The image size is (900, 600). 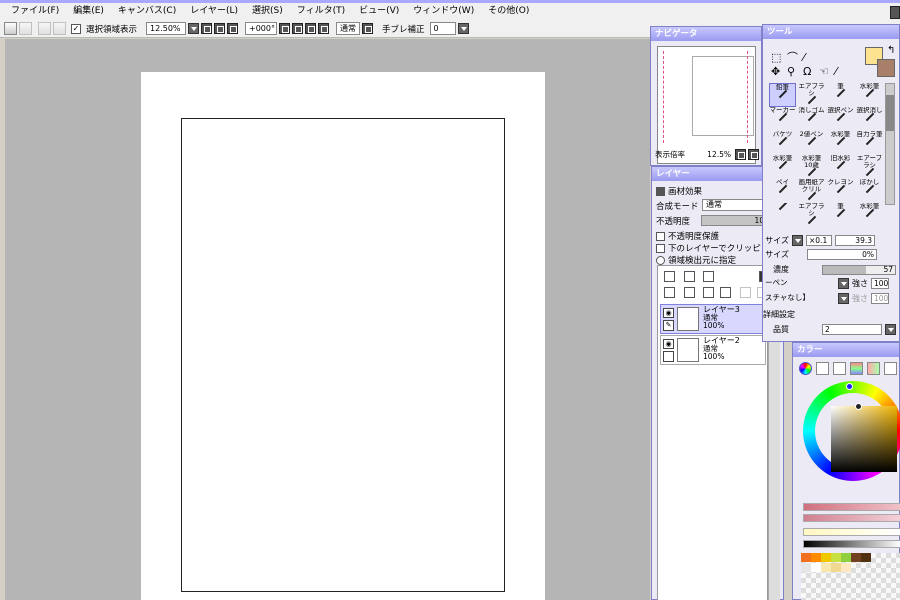 What do you see at coordinates (233, 28) in the screenshot?
I see `zoom-reset-icon` at bounding box center [233, 28].